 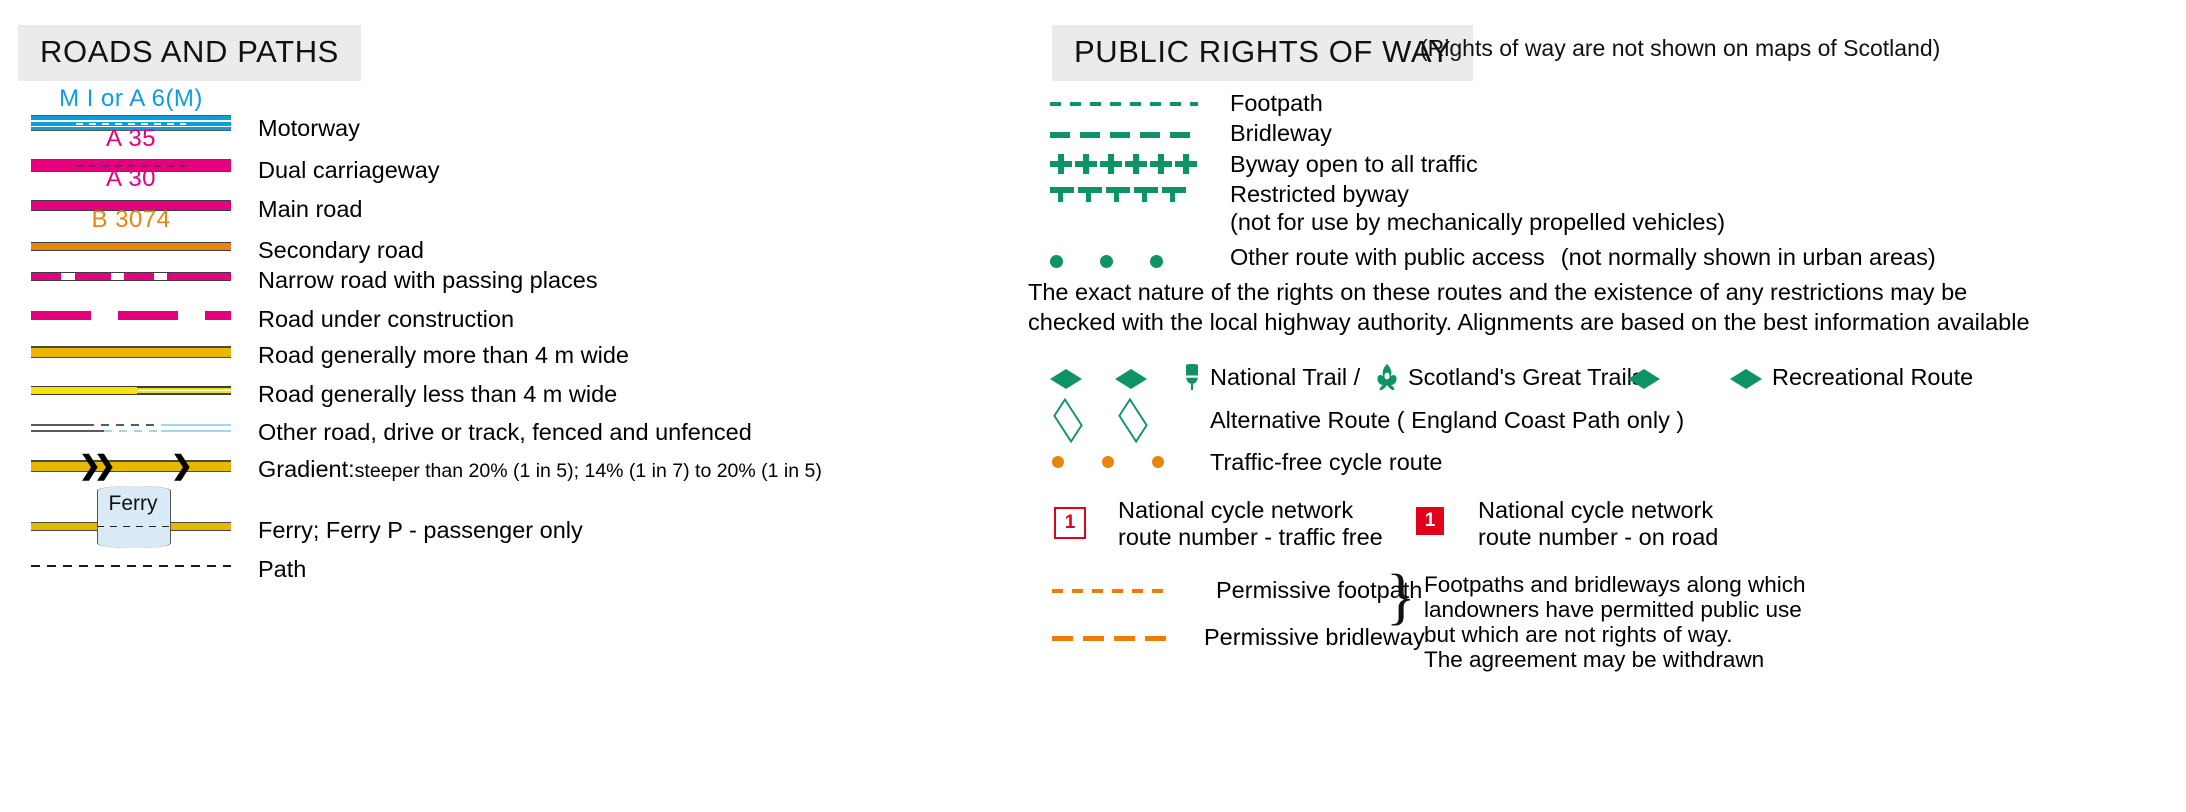 What do you see at coordinates (1578, 634) in the screenshot?
I see `permissive-note-line-3: but which are not rights of way.` at bounding box center [1578, 634].